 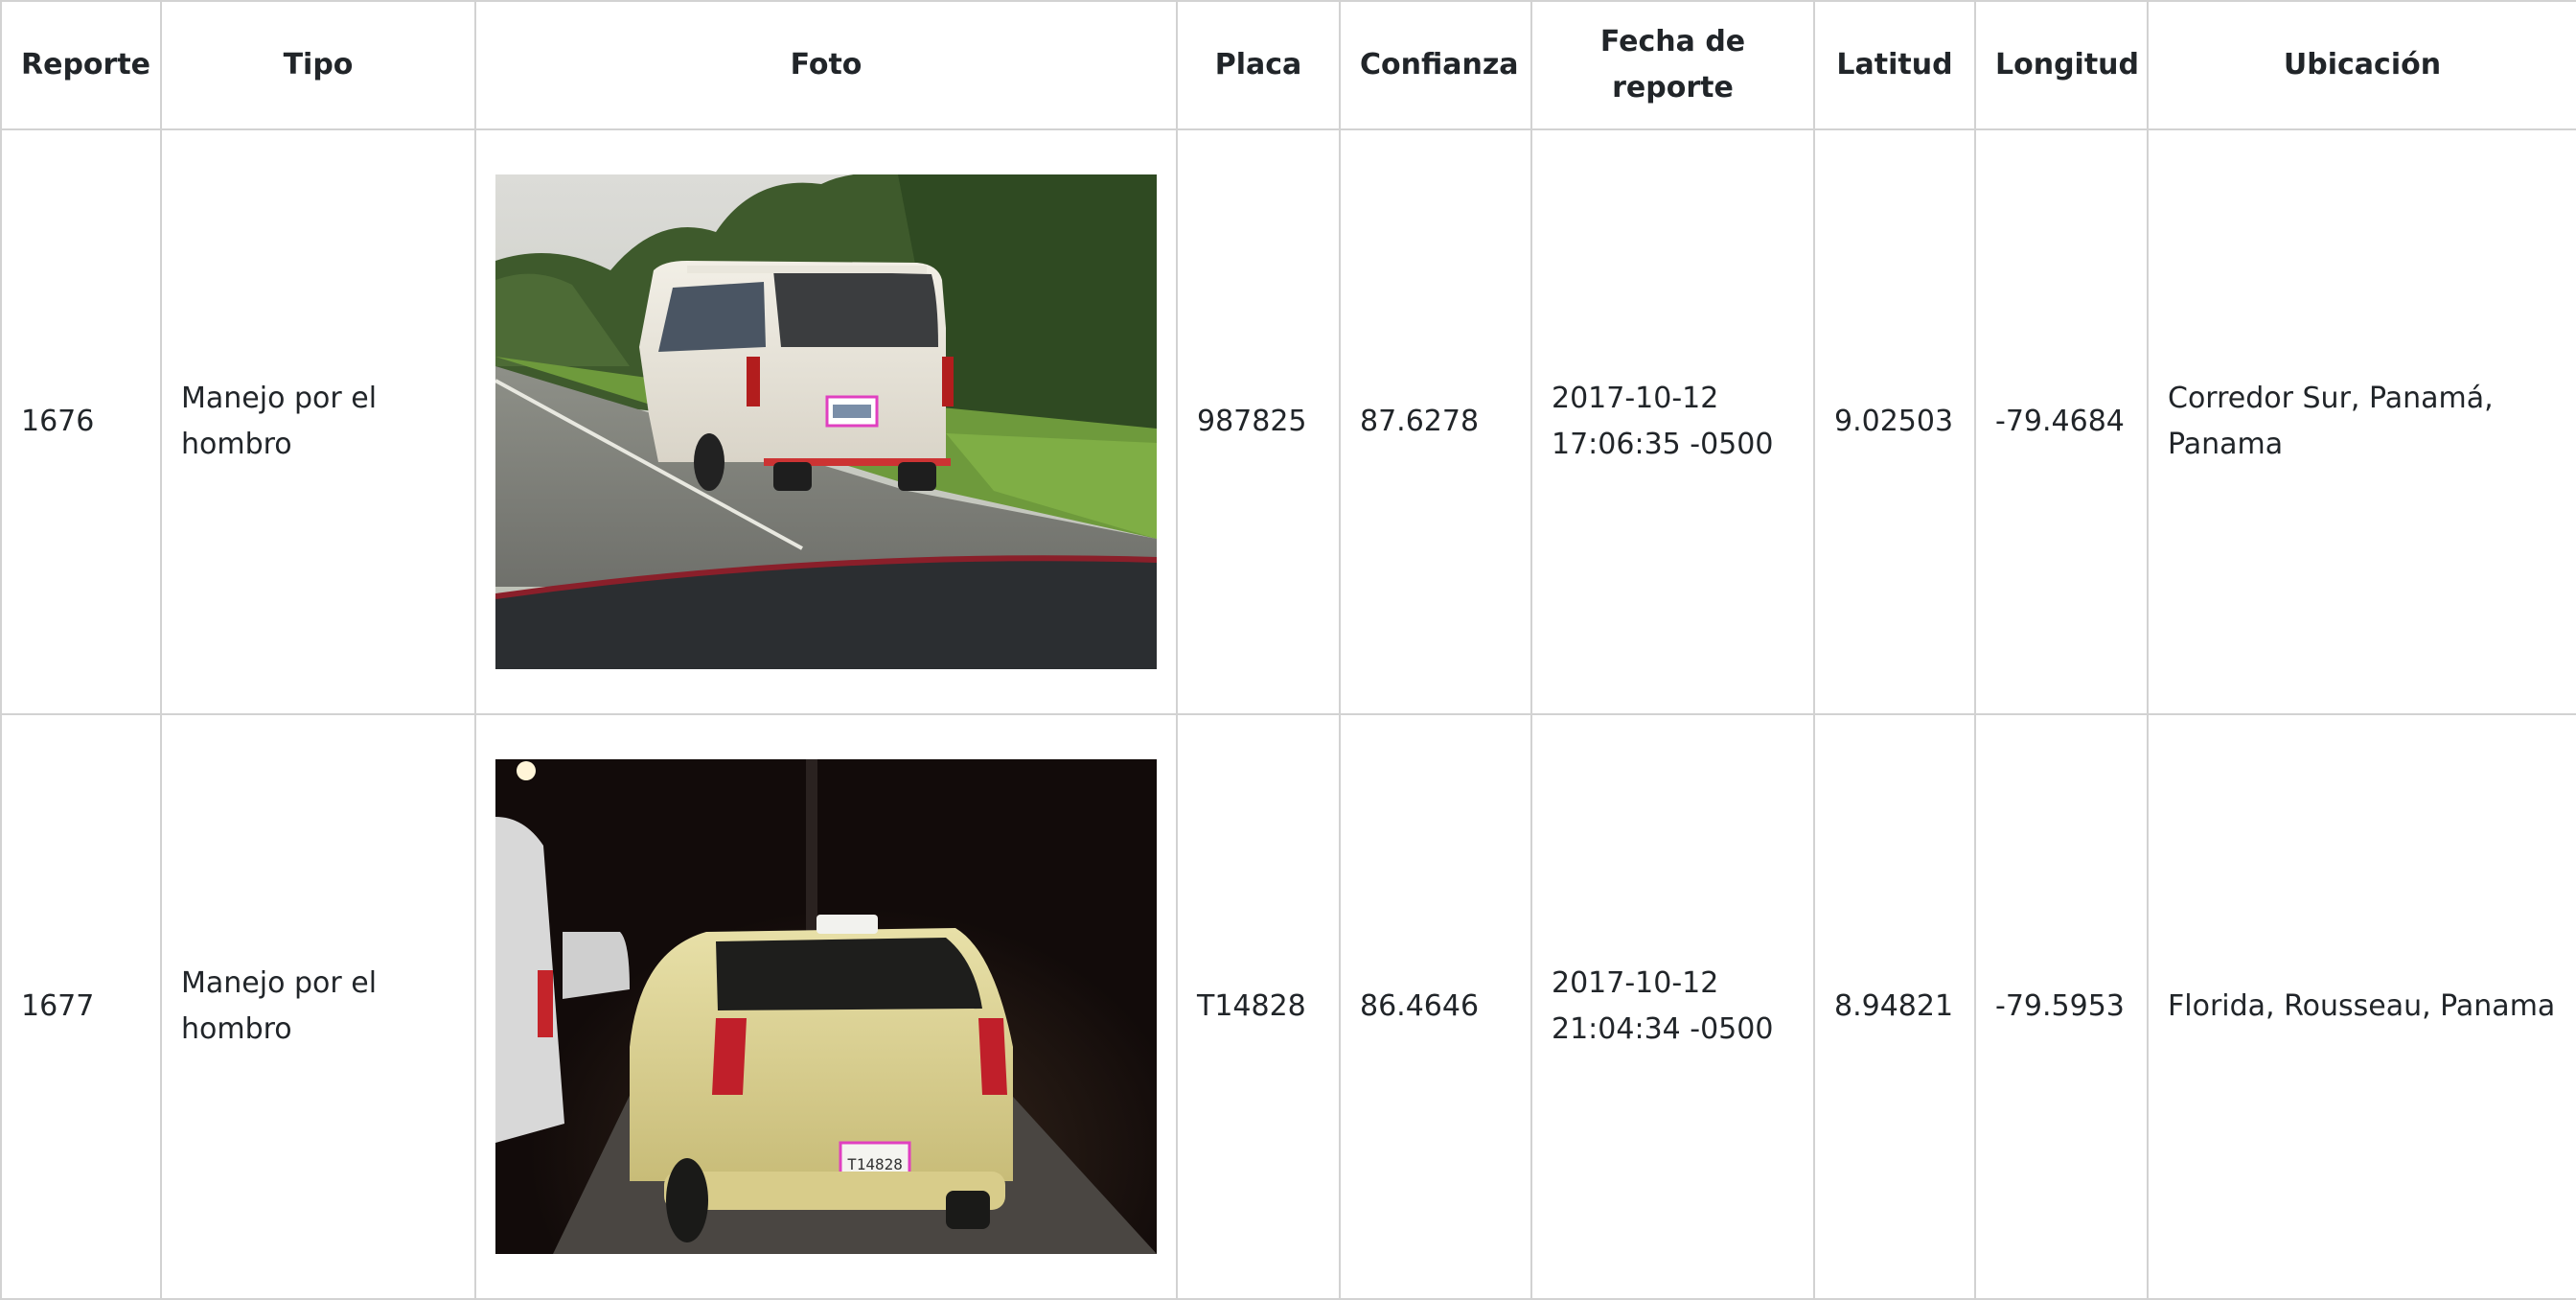 What do you see at coordinates (1672, 421) in the screenshot?
I see `cell-fecha: 2017-10-12 17:06:35 -0500` at bounding box center [1672, 421].